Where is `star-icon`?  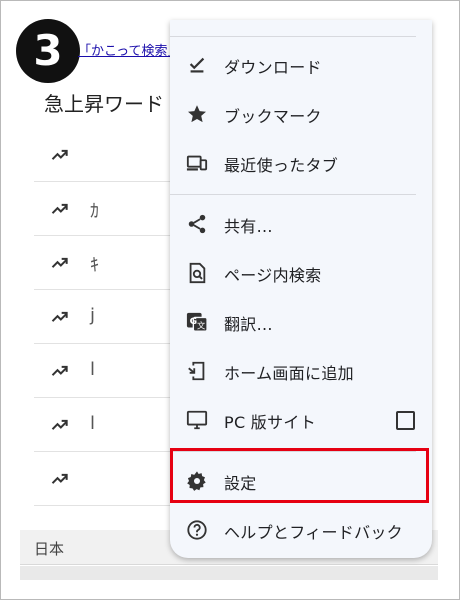
star-icon is located at coordinates (197, 114).